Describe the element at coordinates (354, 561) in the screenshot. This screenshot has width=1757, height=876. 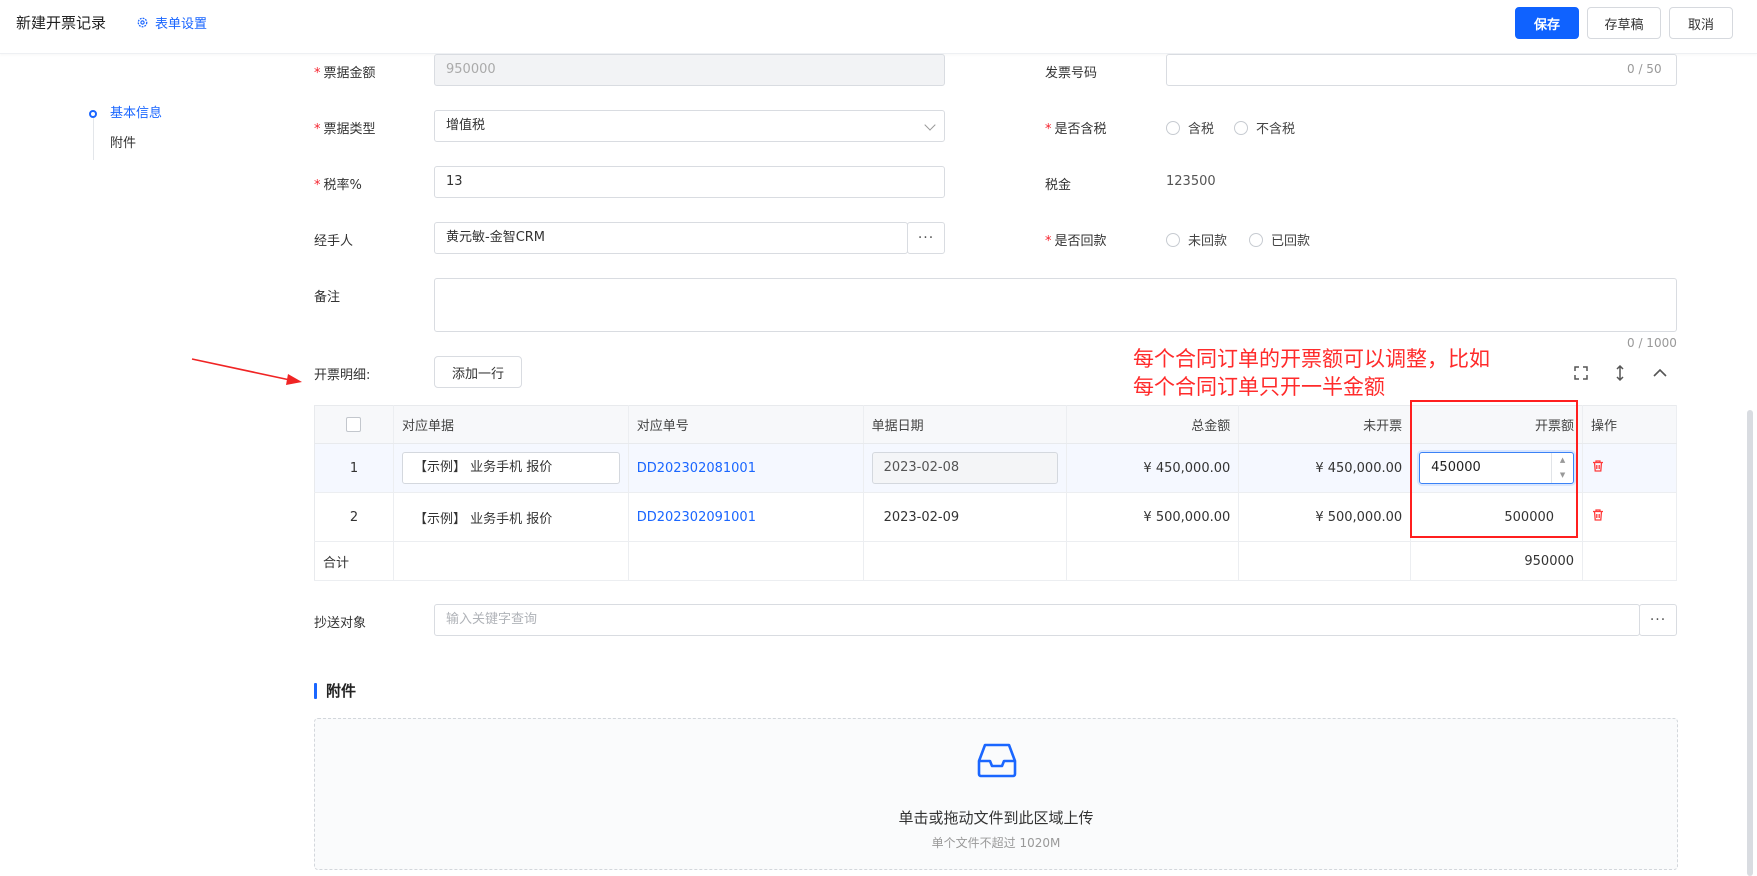
I see `total-label: 合计` at that location.